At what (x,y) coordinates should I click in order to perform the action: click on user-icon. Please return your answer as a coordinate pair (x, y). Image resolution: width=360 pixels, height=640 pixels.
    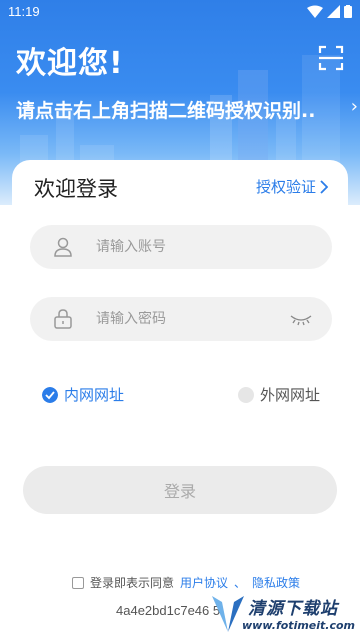
    Looking at the image, I should click on (63, 247).